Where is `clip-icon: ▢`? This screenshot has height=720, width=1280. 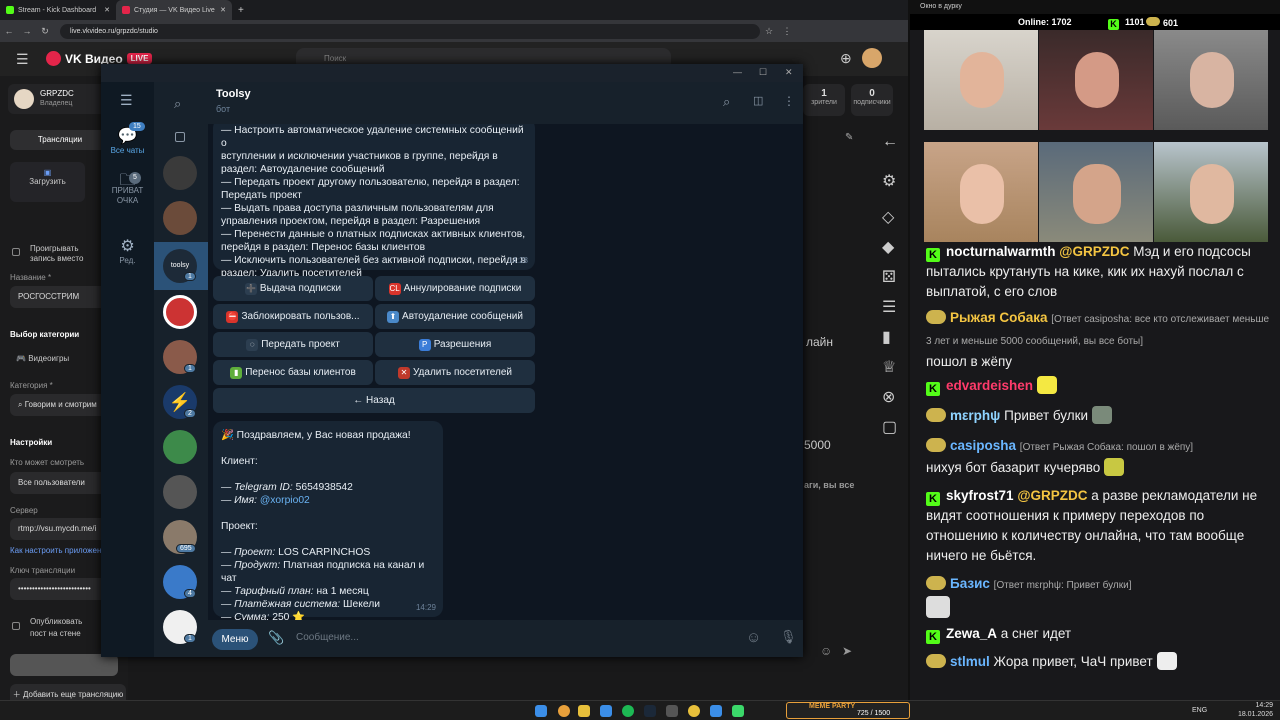
clip-icon: ▢ is located at coordinates (889, 427).